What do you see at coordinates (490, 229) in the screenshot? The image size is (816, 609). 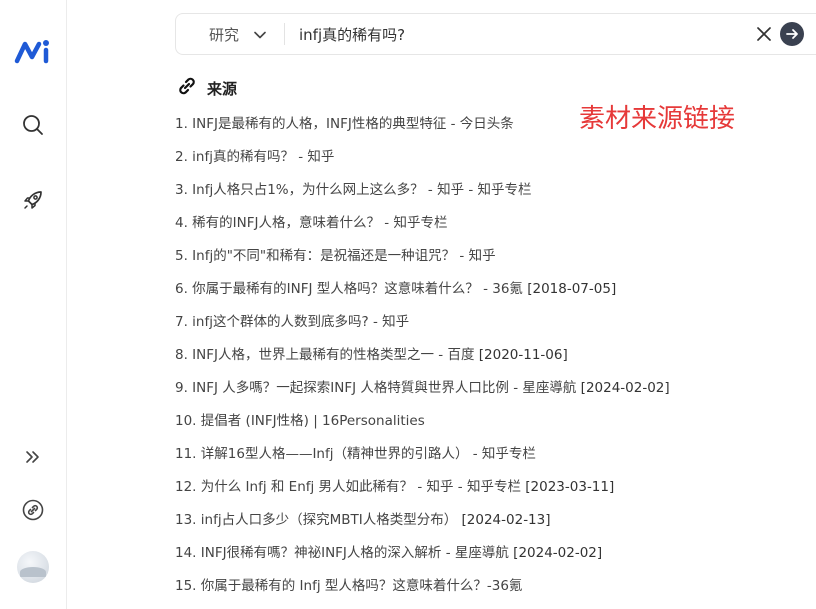 I see `source-link-4: 4. 稀有的INFJ人格，意味着什么？ - 知乎专栏` at bounding box center [490, 229].